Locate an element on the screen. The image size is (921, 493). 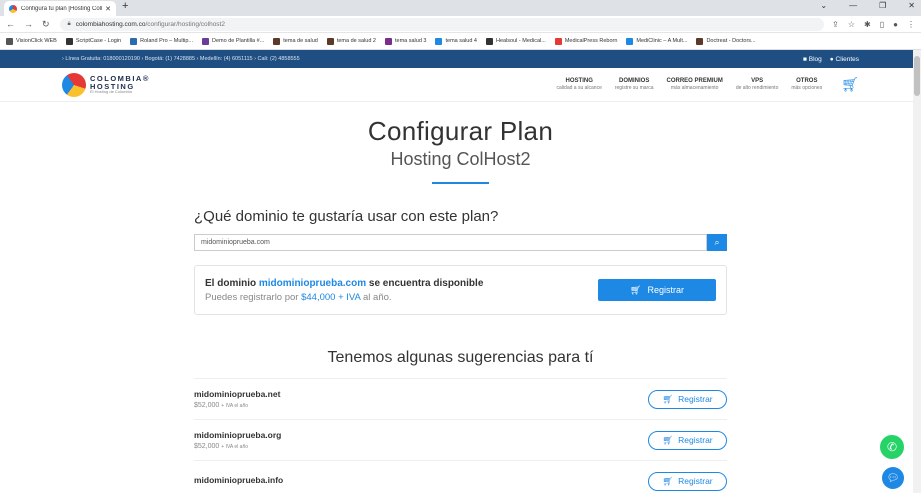
menu-item-hosting: HOSTING calidad a su alcance is located at coordinates (579, 85).